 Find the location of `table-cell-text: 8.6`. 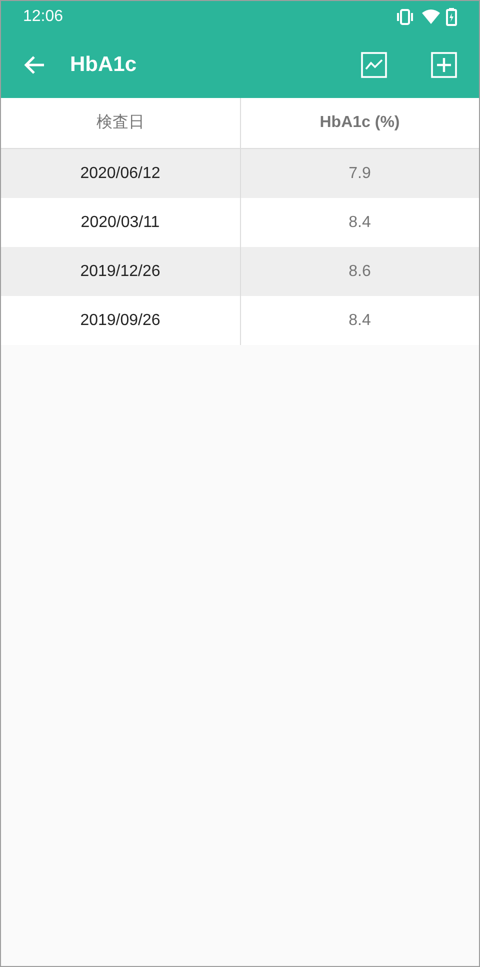

table-cell-text: 8.6 is located at coordinates (360, 272).